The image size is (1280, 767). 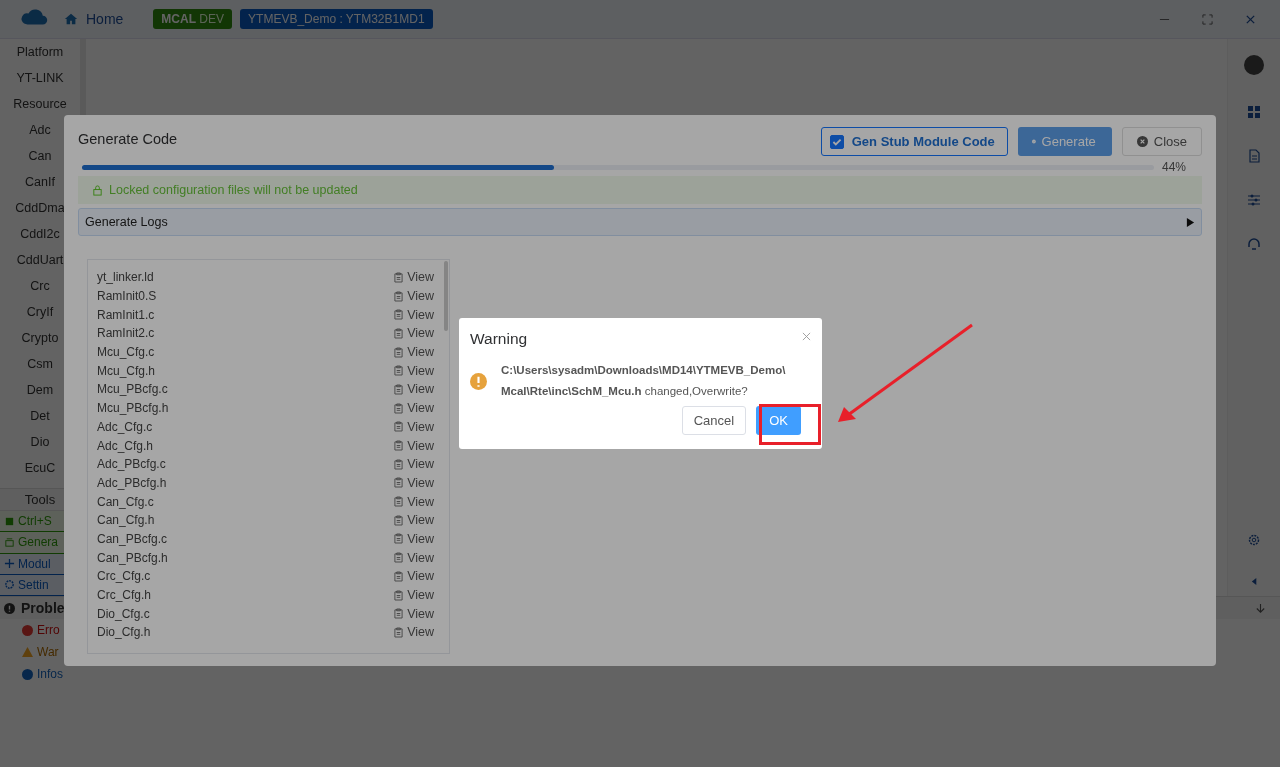 What do you see at coordinates (124, 576) in the screenshot?
I see `file-name: Crc_Cfg.c` at bounding box center [124, 576].